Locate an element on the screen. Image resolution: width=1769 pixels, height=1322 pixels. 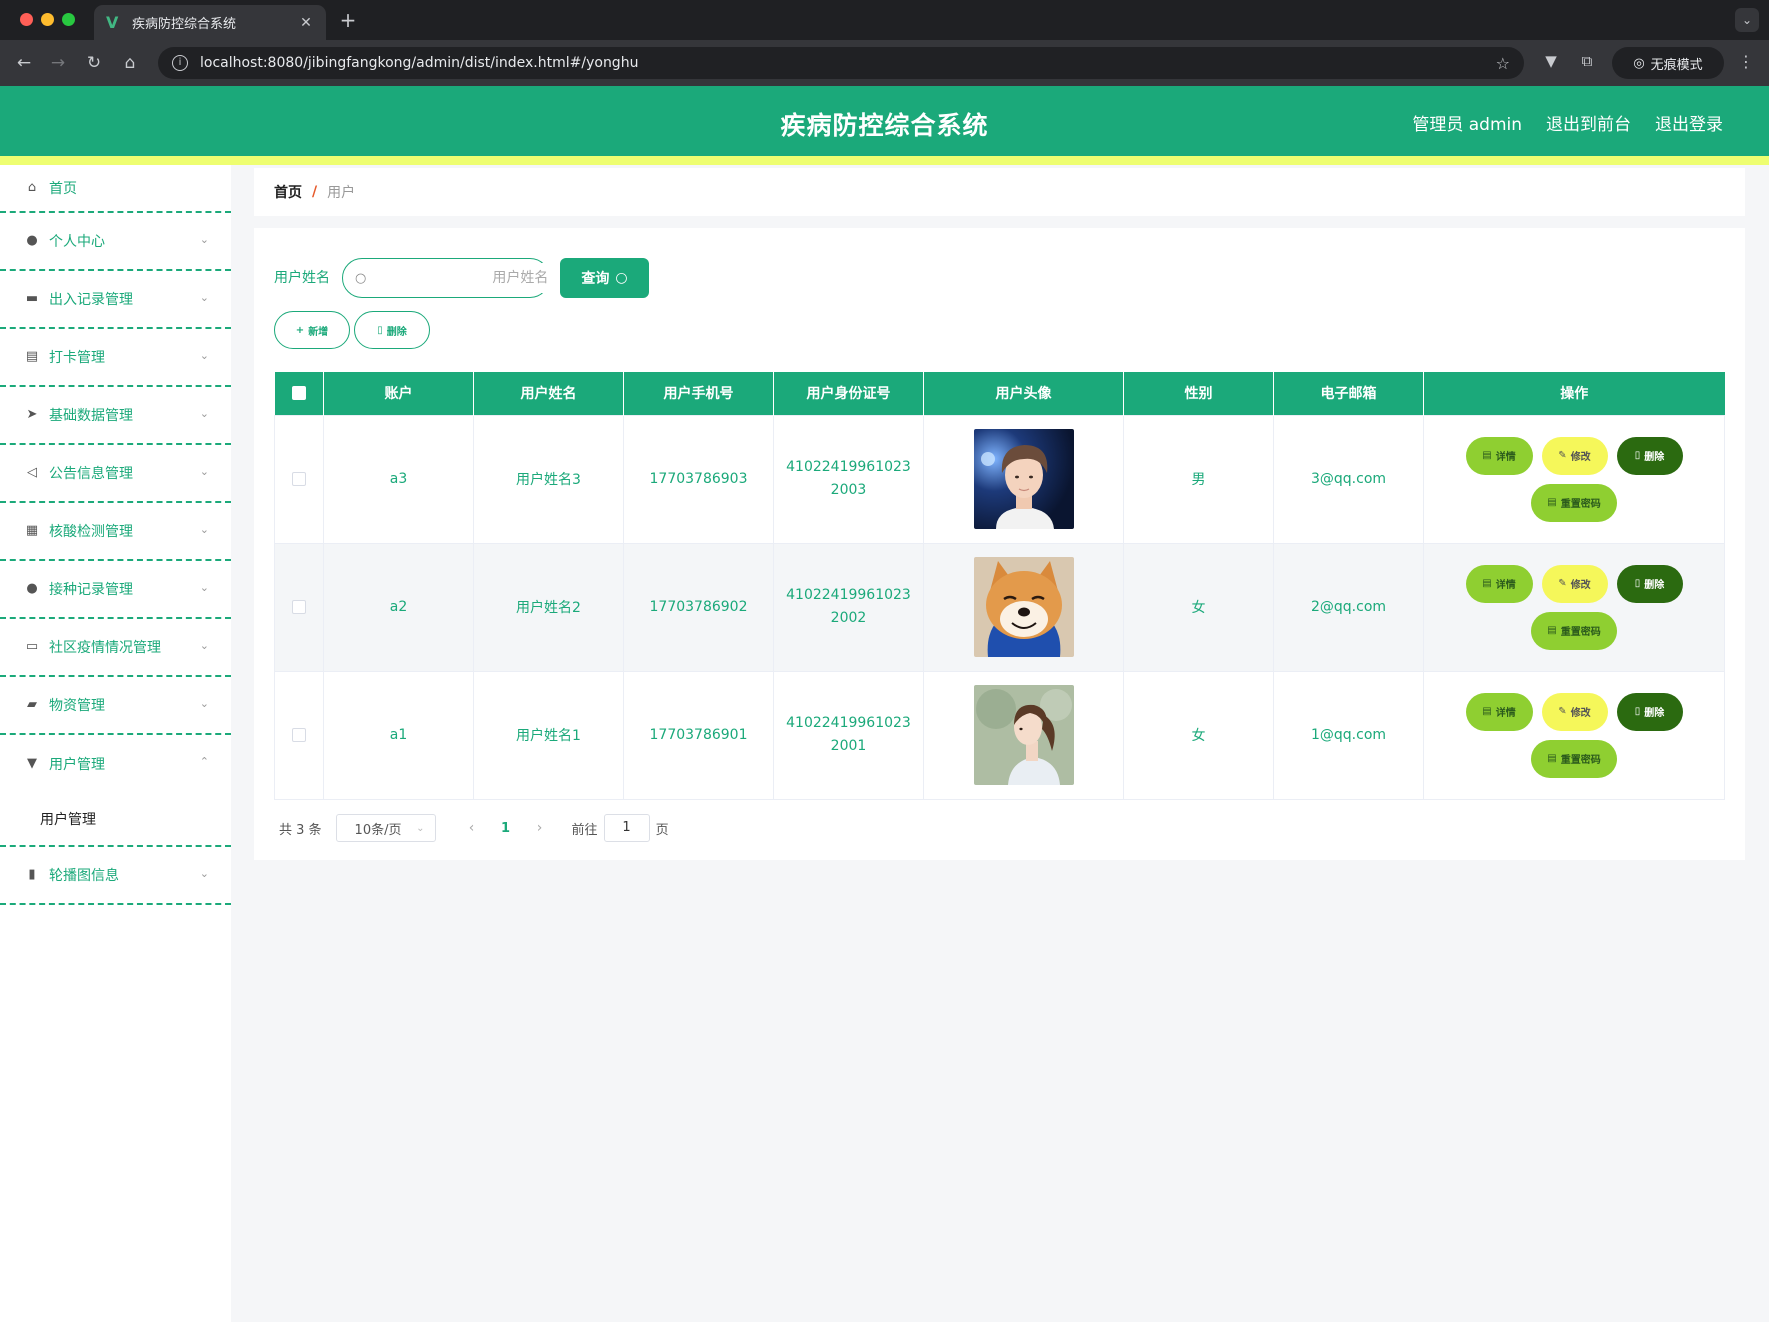
select-all-checkbox is located at coordinates (298, 393).